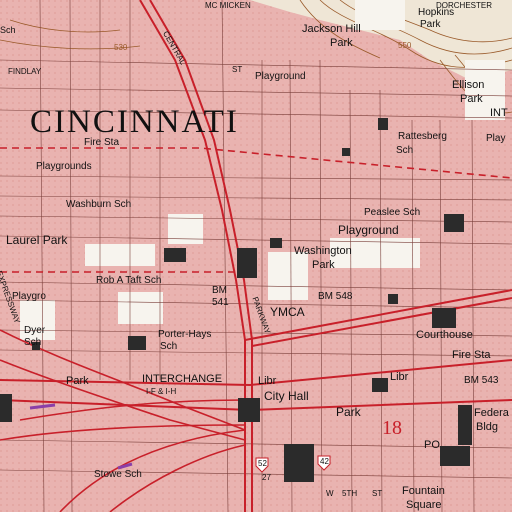 The image size is (512, 512). I want to click on label-fire-sta-left: Fire Sta, so click(102, 142).